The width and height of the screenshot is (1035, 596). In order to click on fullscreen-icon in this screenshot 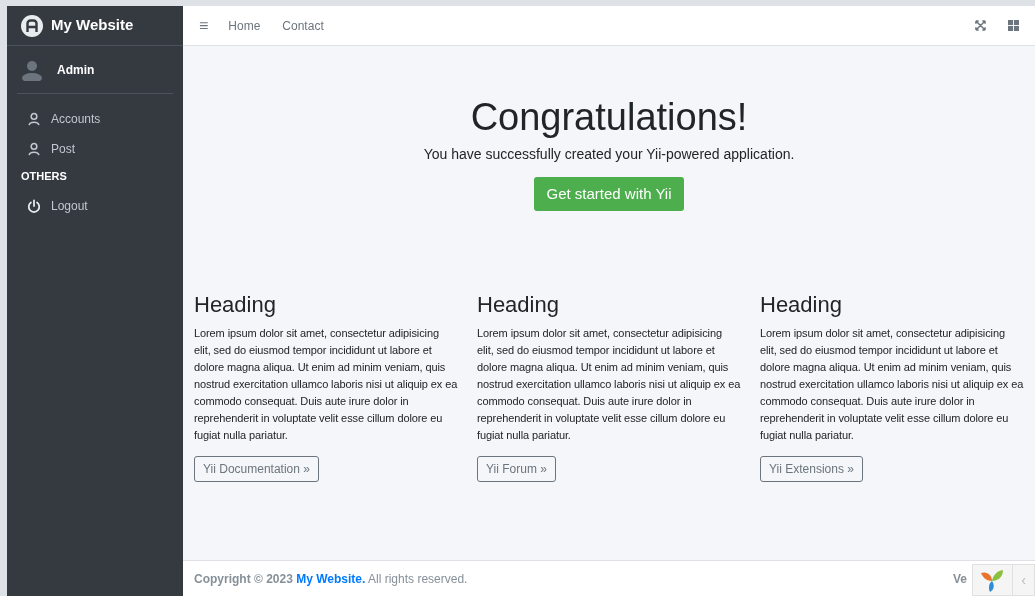, I will do `click(980, 25)`.